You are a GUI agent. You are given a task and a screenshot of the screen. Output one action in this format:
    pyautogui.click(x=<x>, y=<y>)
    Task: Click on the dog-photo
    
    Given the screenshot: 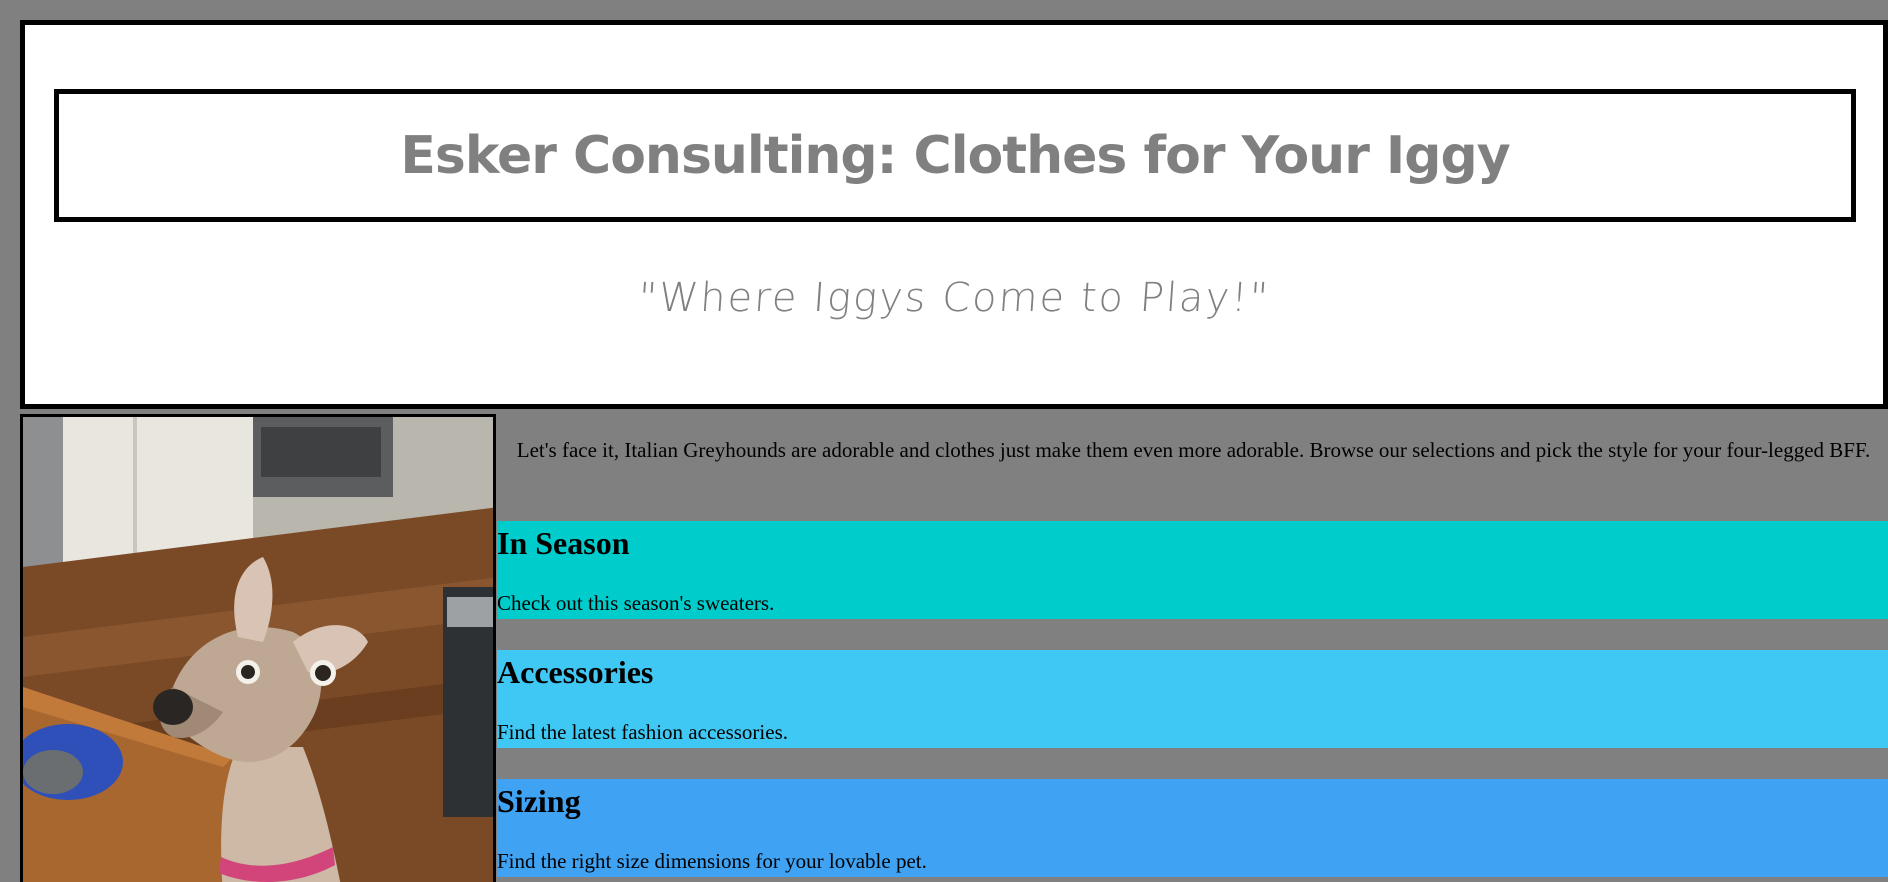 What is the action you would take?
    pyautogui.click(x=258, y=648)
    